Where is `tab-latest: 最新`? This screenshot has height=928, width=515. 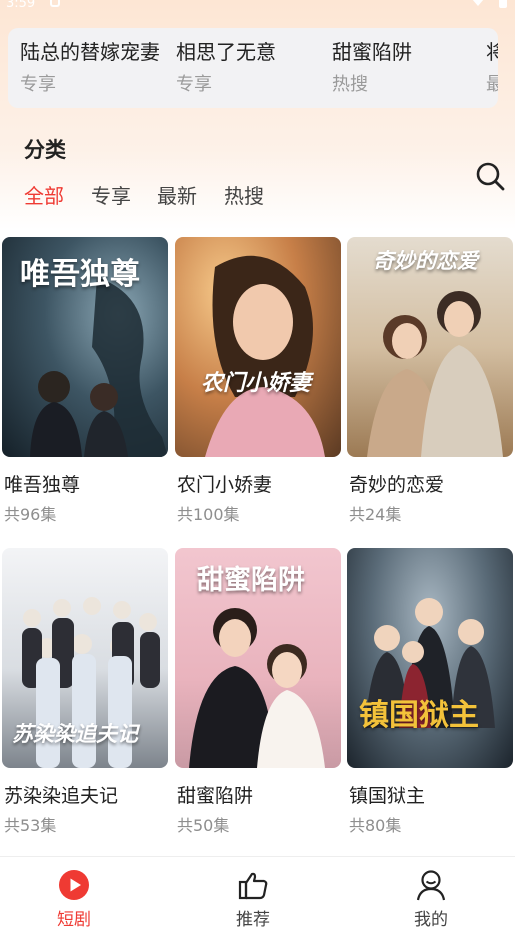 tab-latest: 最新 is located at coordinates (177, 194).